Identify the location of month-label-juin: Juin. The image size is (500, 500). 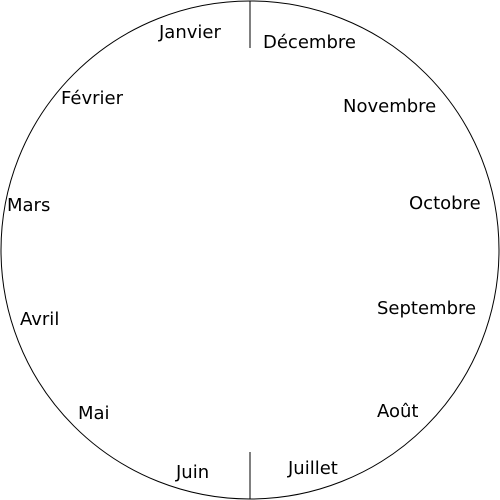
(192, 472).